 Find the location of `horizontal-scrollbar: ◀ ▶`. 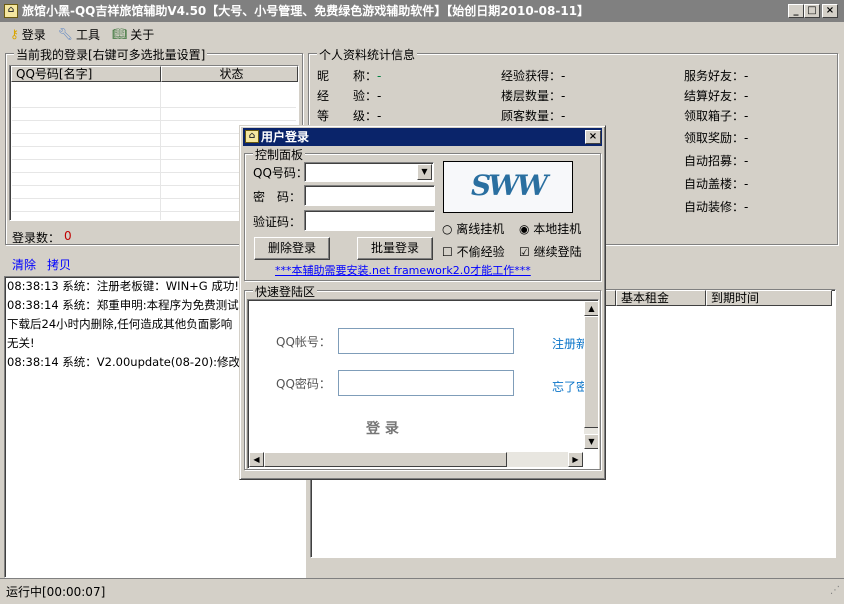

horizontal-scrollbar: ◀ ▶ is located at coordinates (416, 459).